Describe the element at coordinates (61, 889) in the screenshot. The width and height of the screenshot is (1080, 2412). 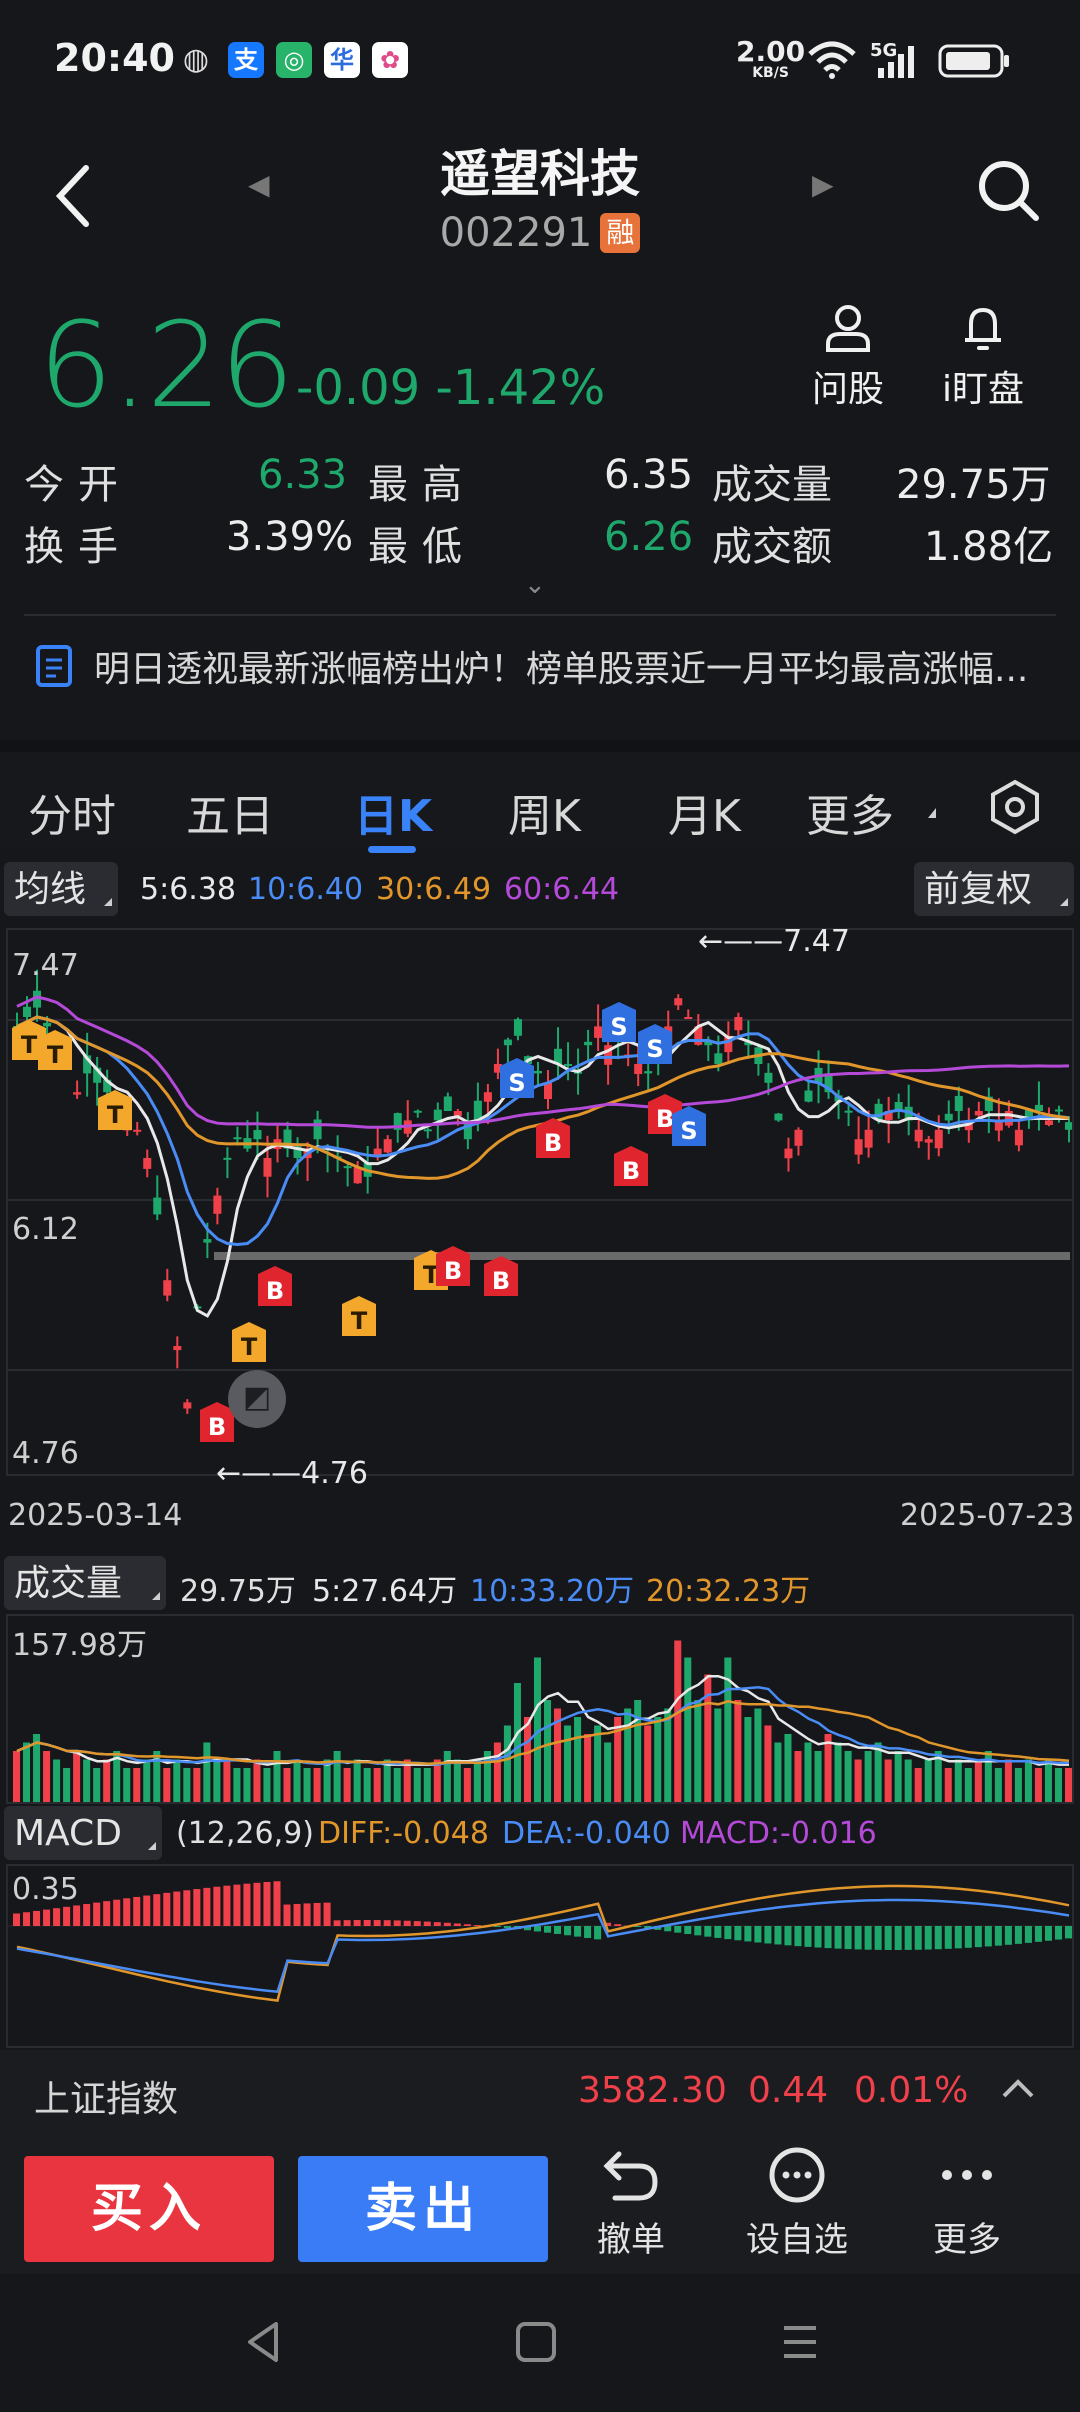
I see `ma-selector: 均线` at that location.